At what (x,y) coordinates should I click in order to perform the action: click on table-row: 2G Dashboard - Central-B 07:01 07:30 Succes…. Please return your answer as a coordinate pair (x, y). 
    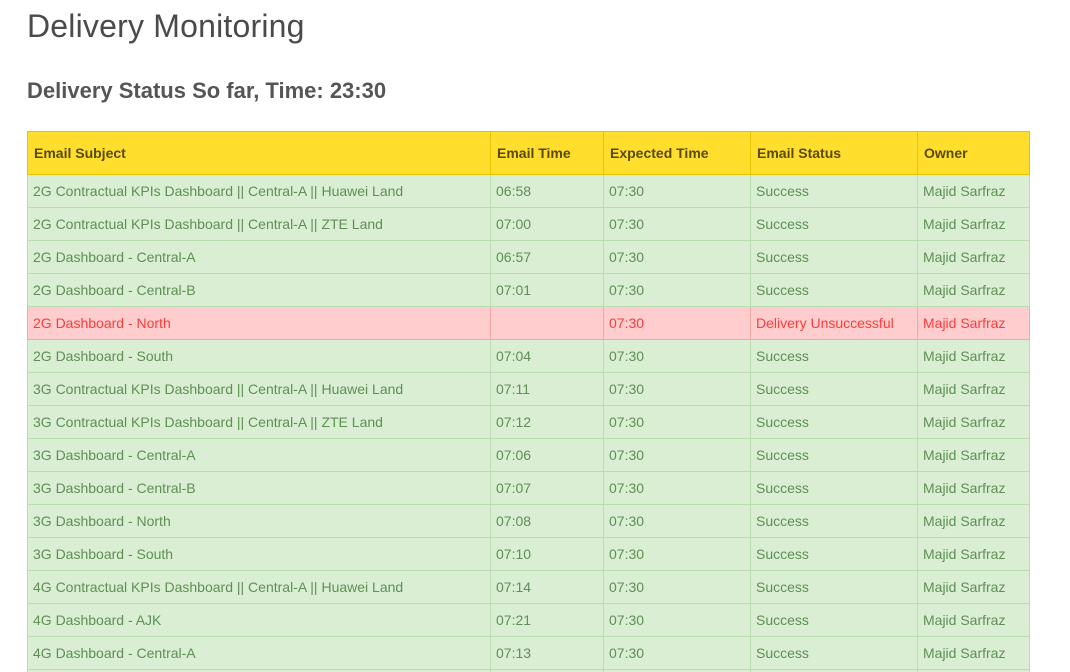
    Looking at the image, I should click on (528, 290).